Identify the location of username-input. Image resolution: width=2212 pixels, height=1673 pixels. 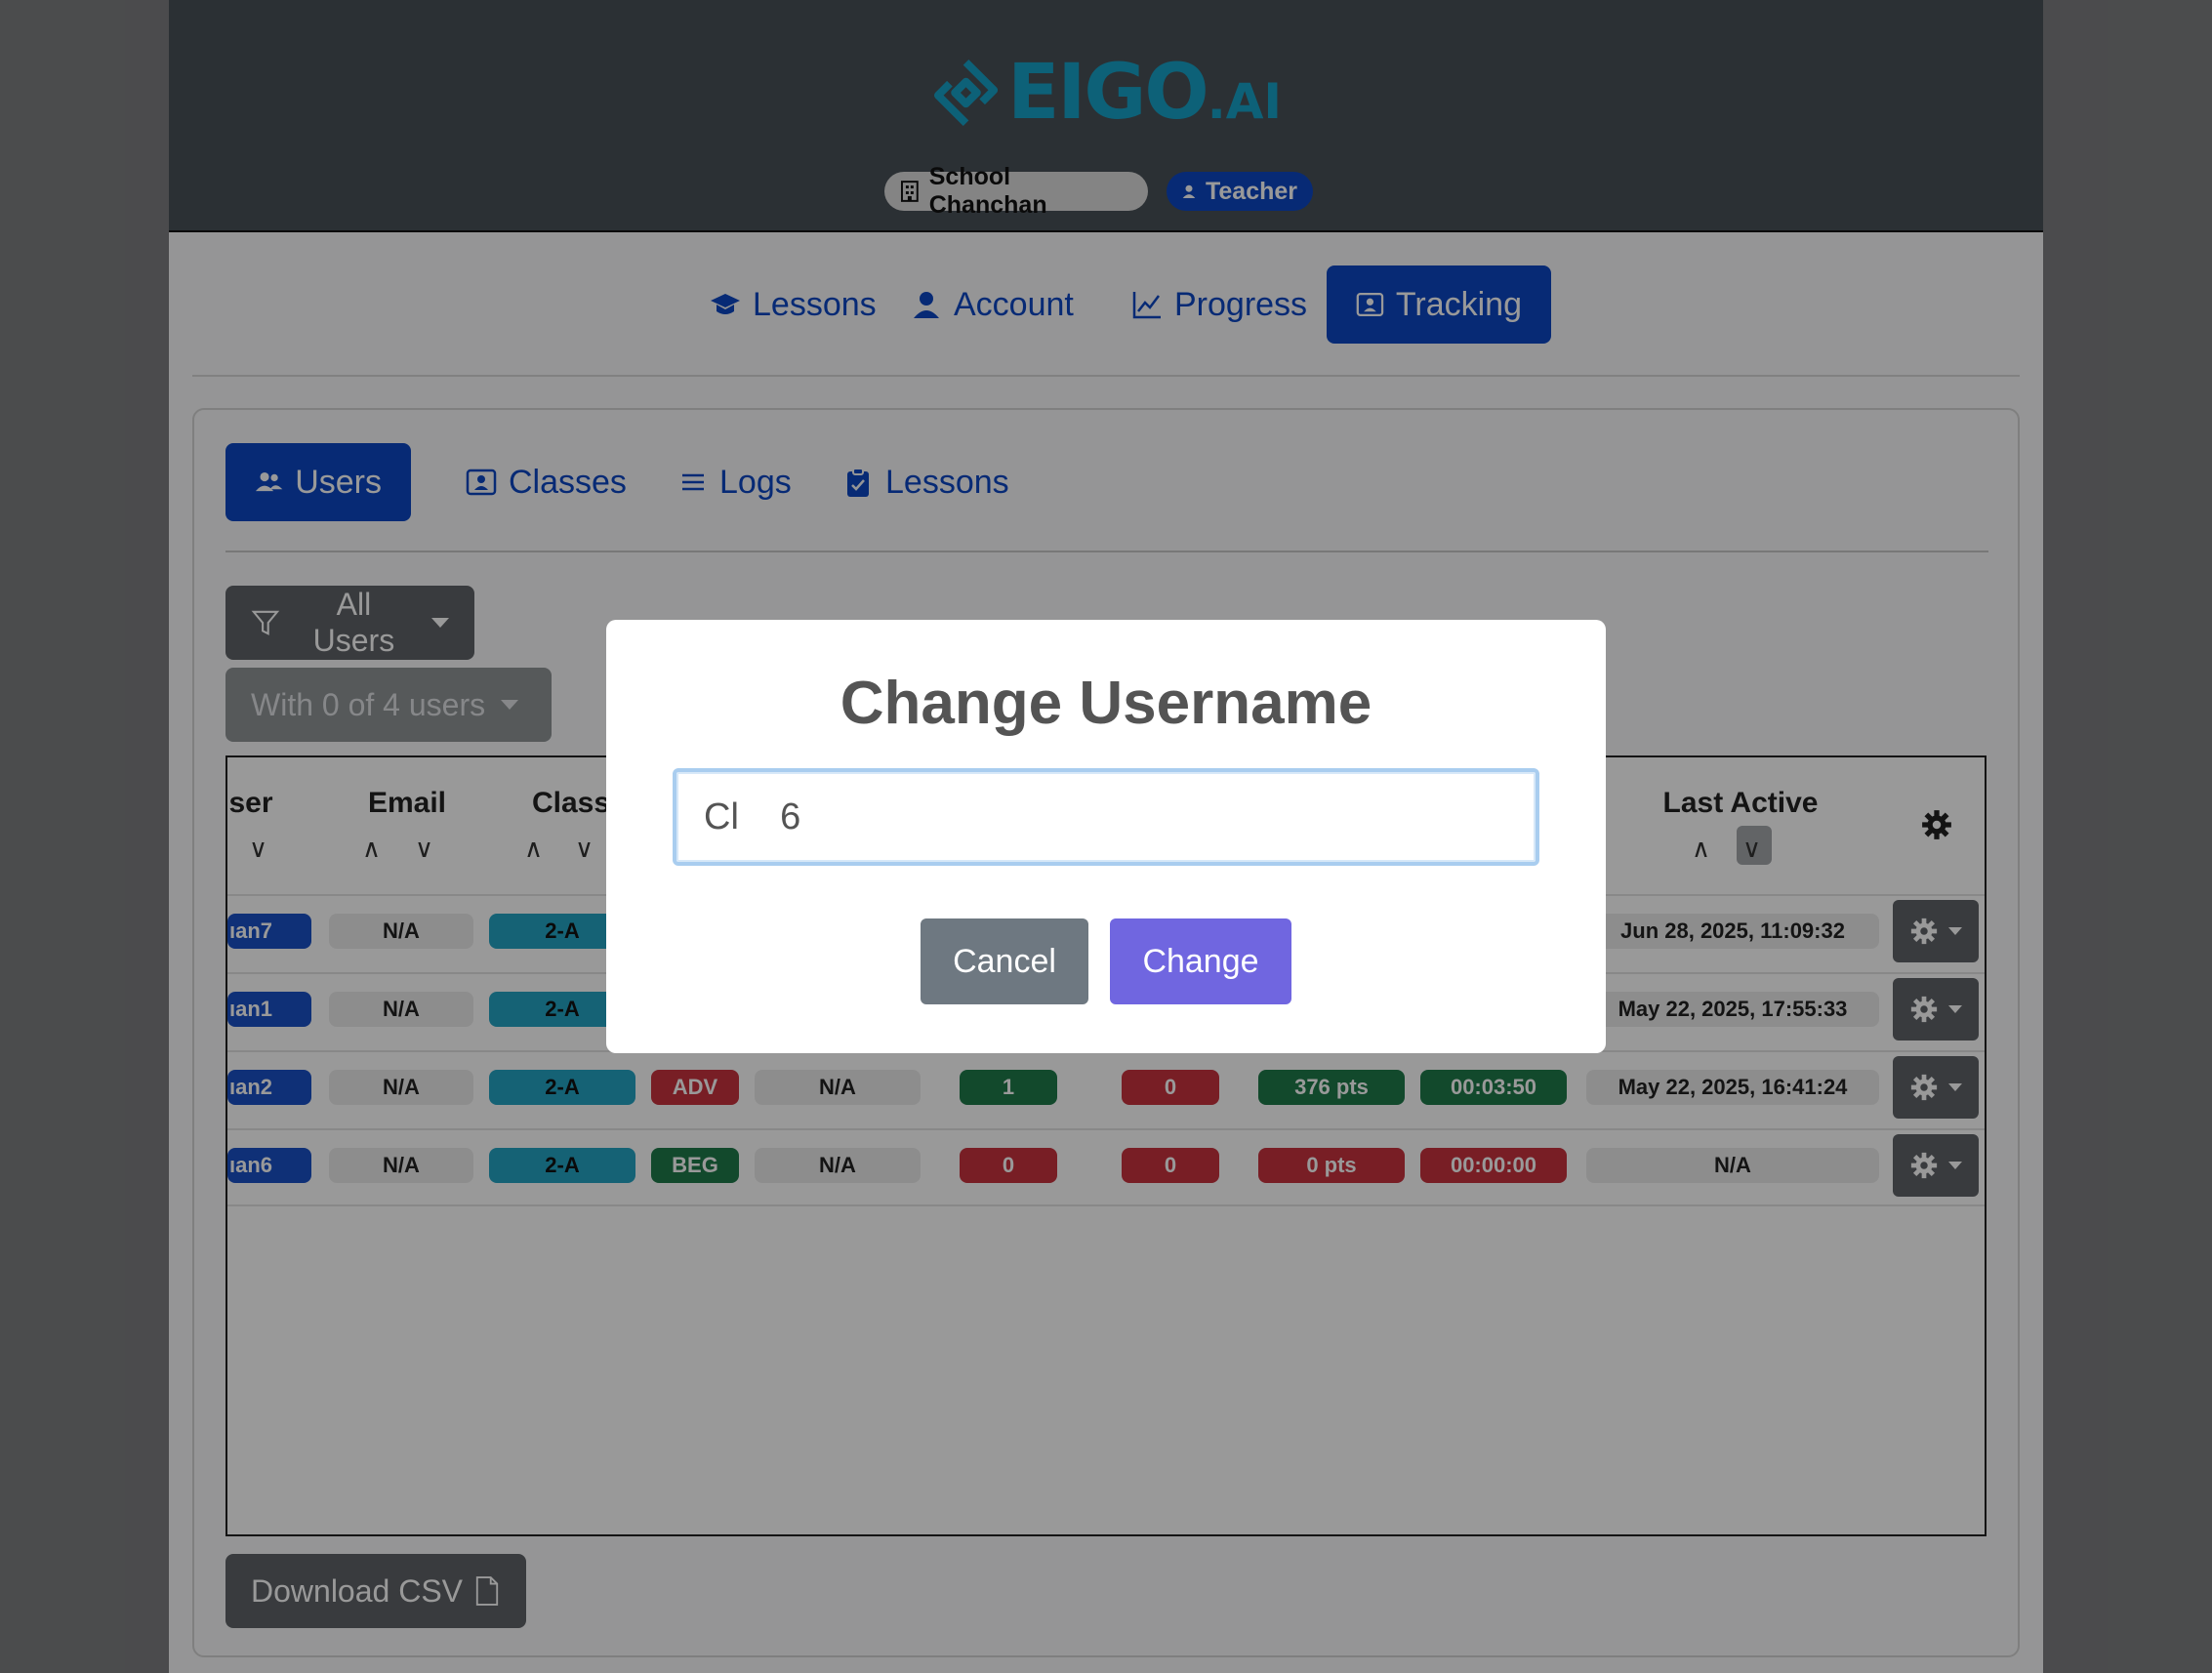
(1106, 817).